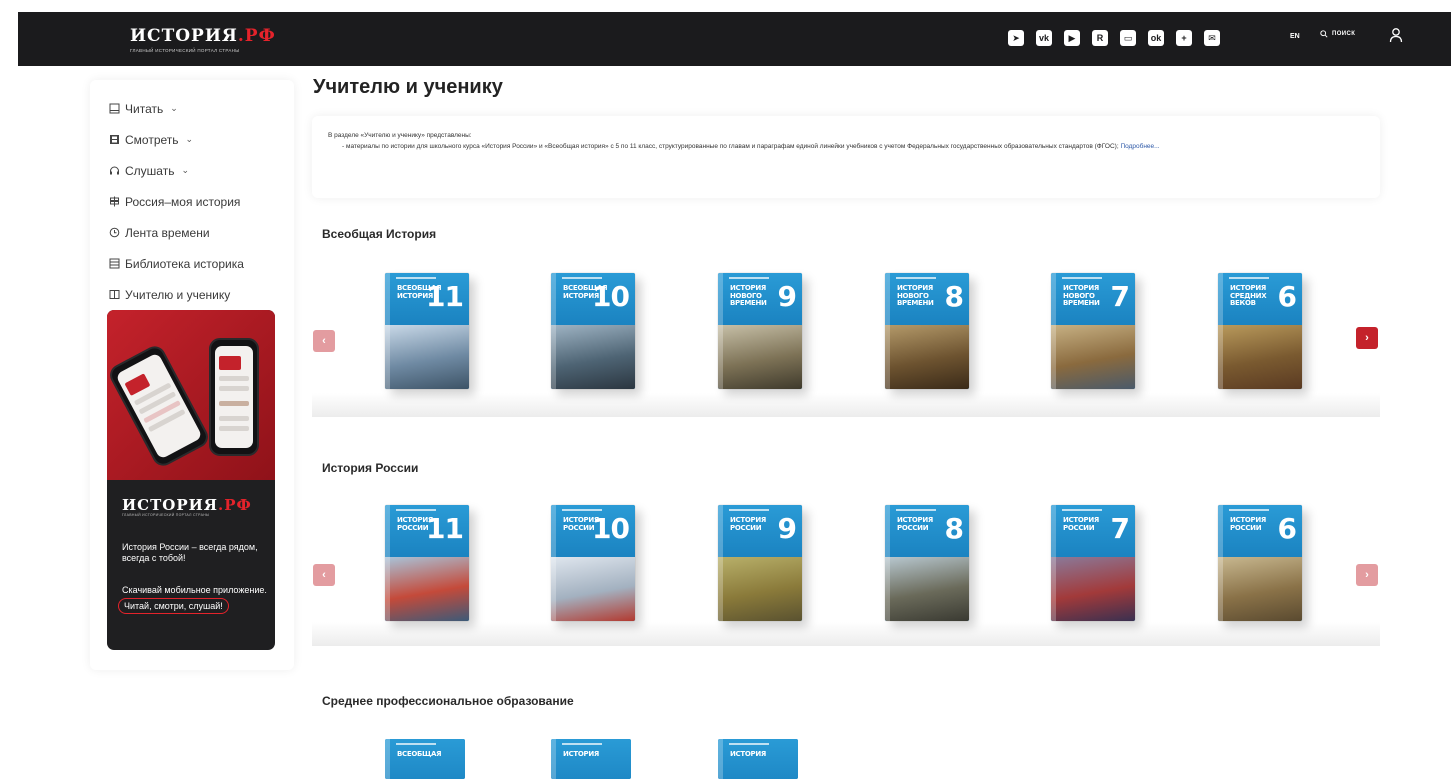 The height and width of the screenshot is (779, 1451). I want to click on phone-image, so click(234, 397).